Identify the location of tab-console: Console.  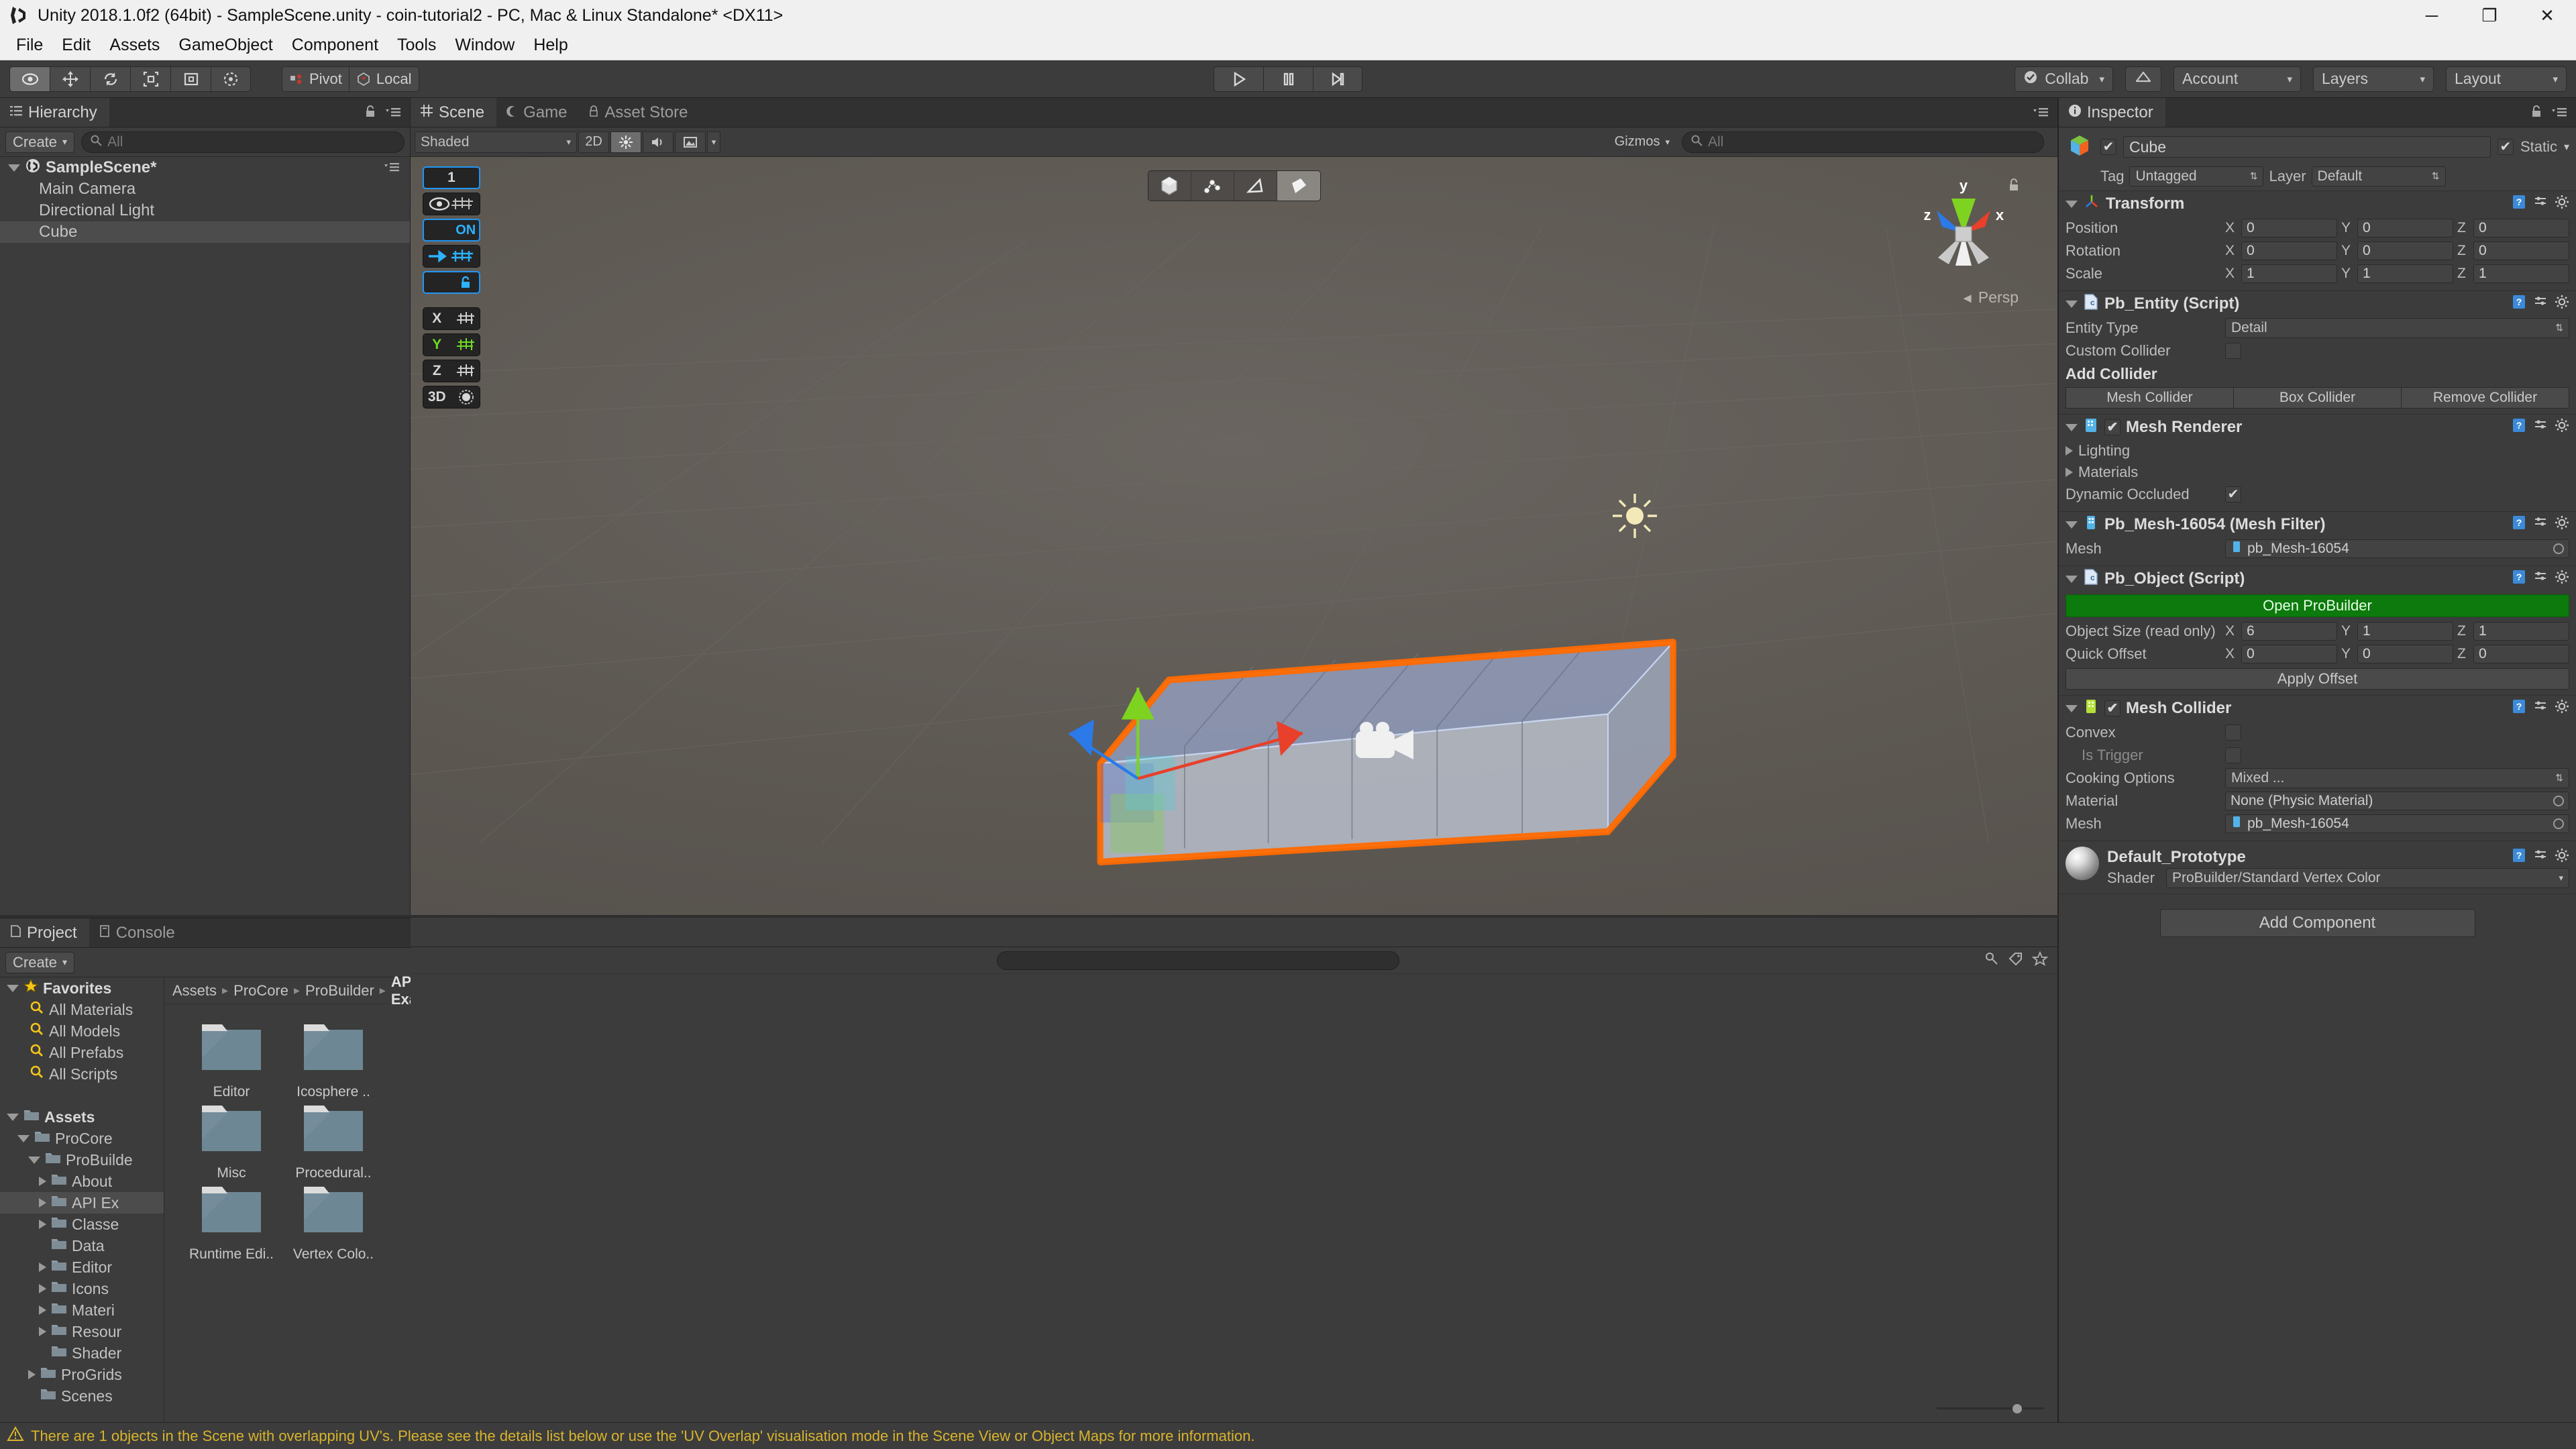
(138, 932).